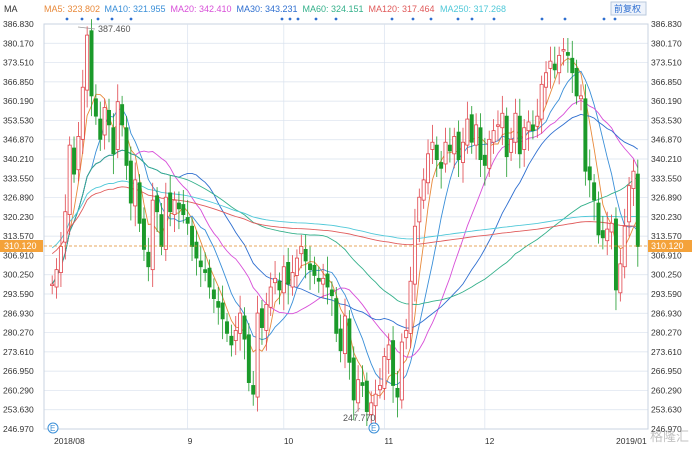 The width and height of the screenshot is (692, 450). I want to click on x-tick-label: 2018/08, so click(69, 441).